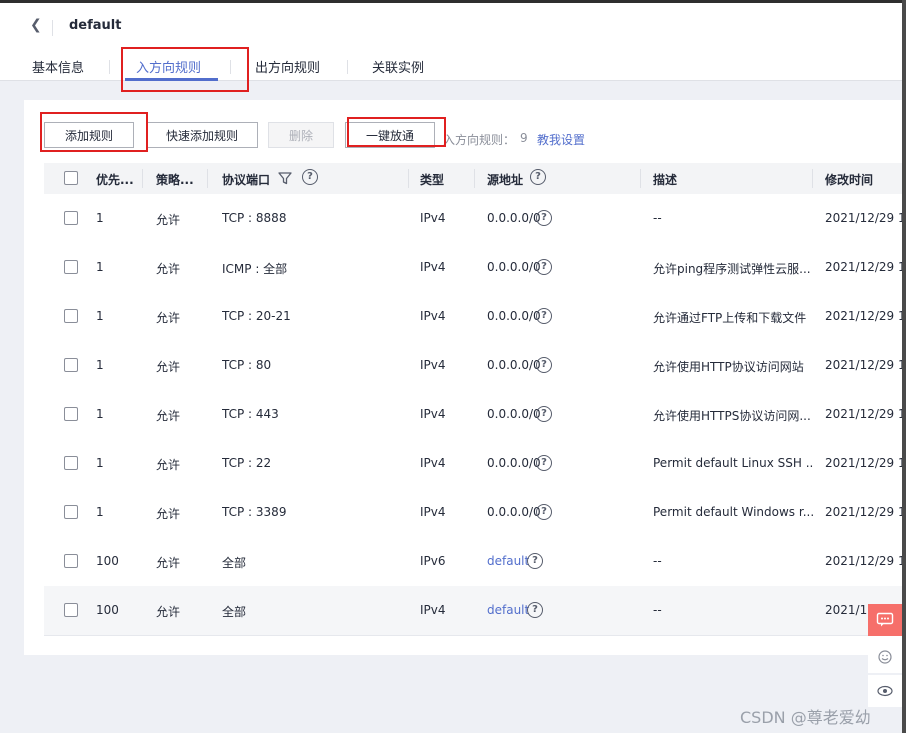  Describe the element at coordinates (849, 179) in the screenshot. I see `header-modified-time: 修改时间` at that location.